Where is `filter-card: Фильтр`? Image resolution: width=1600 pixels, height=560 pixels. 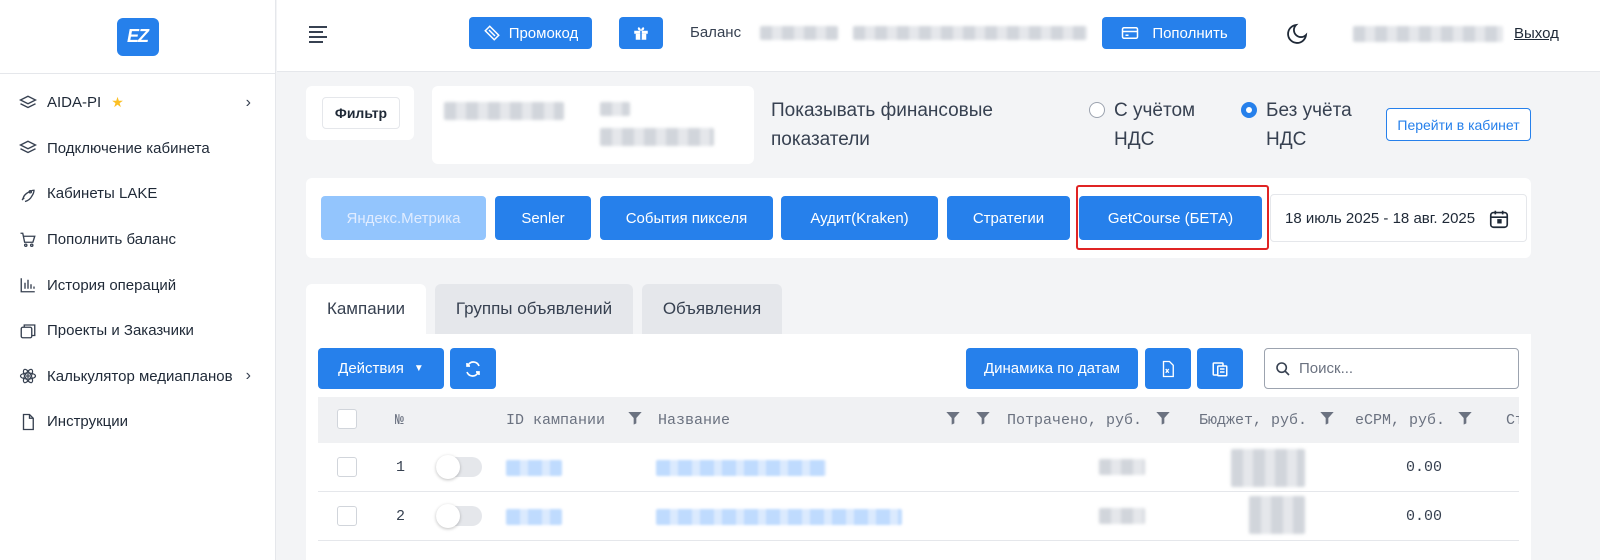
filter-card: Фильтр is located at coordinates (360, 113).